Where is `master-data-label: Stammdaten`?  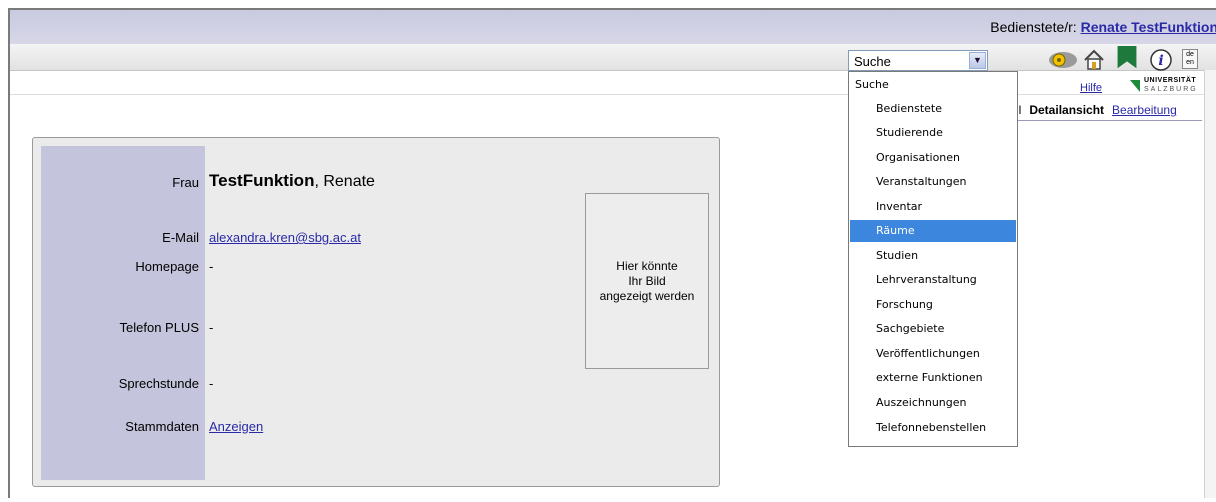
master-data-label: Stammdaten is located at coordinates (162, 426).